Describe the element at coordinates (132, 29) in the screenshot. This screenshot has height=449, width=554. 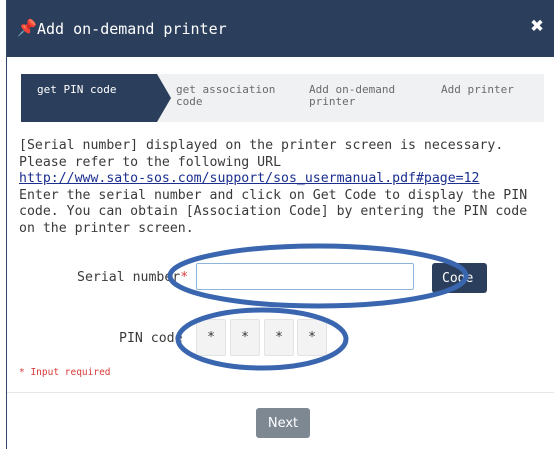
I see `dialog-title: Add on-demand printer` at that location.